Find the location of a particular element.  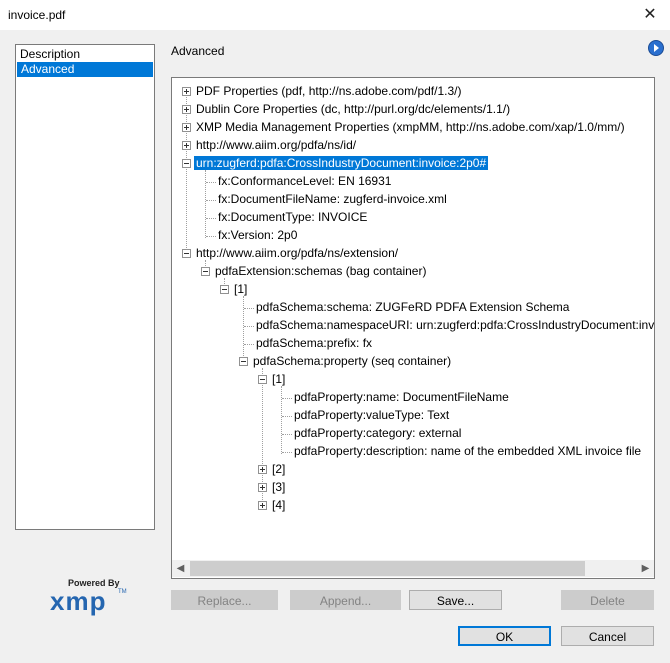

logo-trademark: TM is located at coordinates (122, 592).